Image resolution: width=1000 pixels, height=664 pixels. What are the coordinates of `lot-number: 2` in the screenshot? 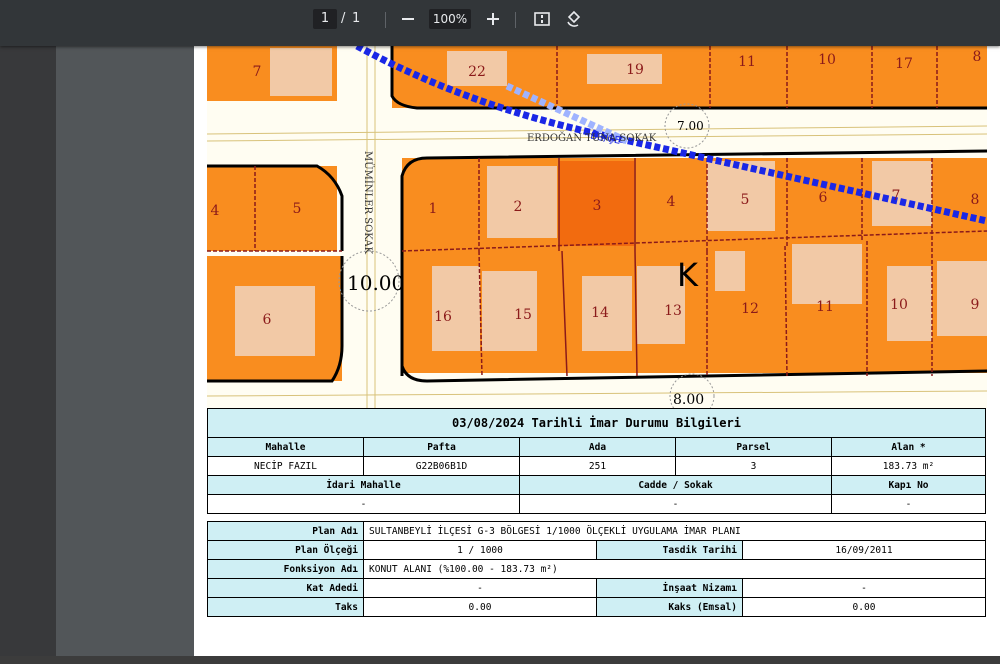 It's located at (518, 207).